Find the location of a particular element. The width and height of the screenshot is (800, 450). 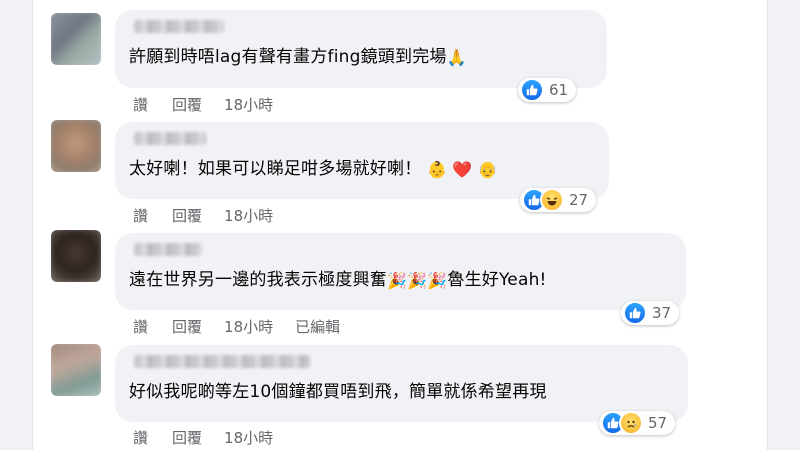

reaction-summary: 57 is located at coordinates (637, 423).